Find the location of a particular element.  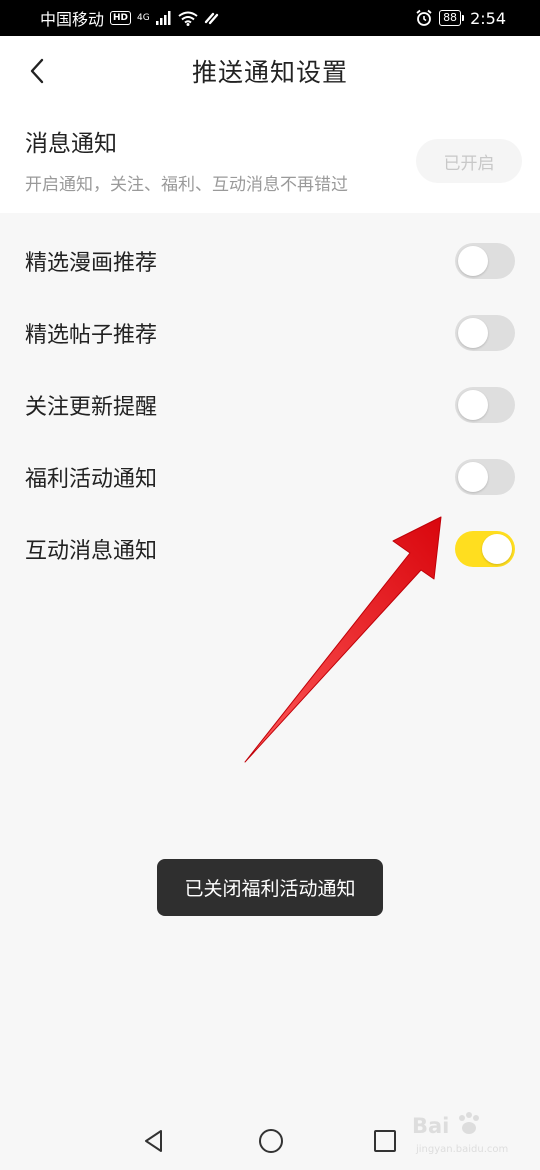

master-notification-title: 消息通知 is located at coordinates (71, 144).